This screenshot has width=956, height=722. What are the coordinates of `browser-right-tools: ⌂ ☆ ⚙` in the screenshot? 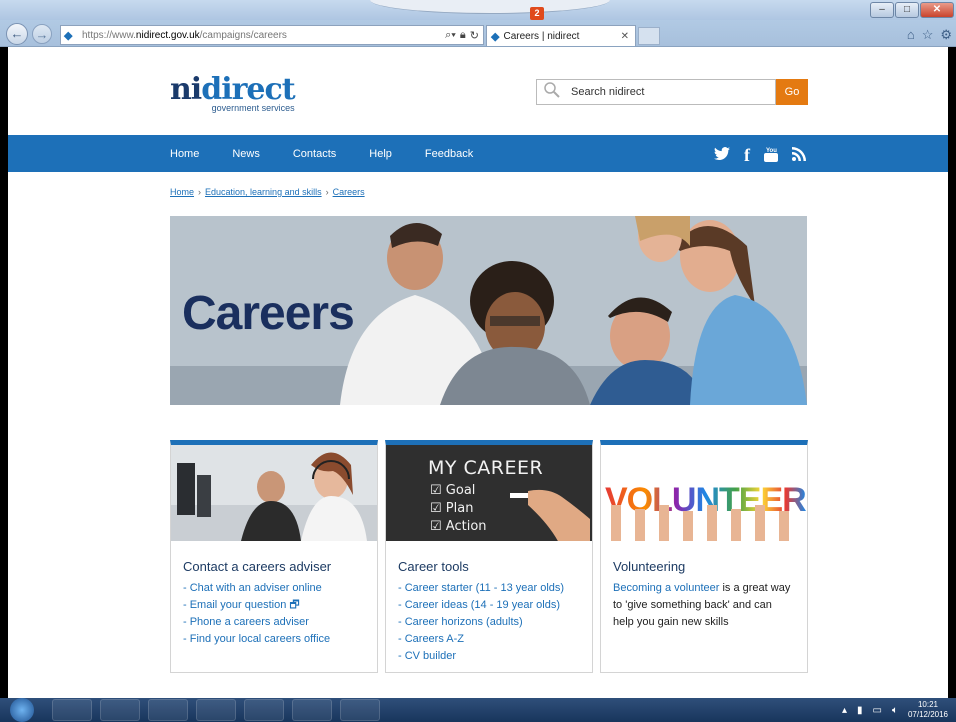 It's located at (929, 35).